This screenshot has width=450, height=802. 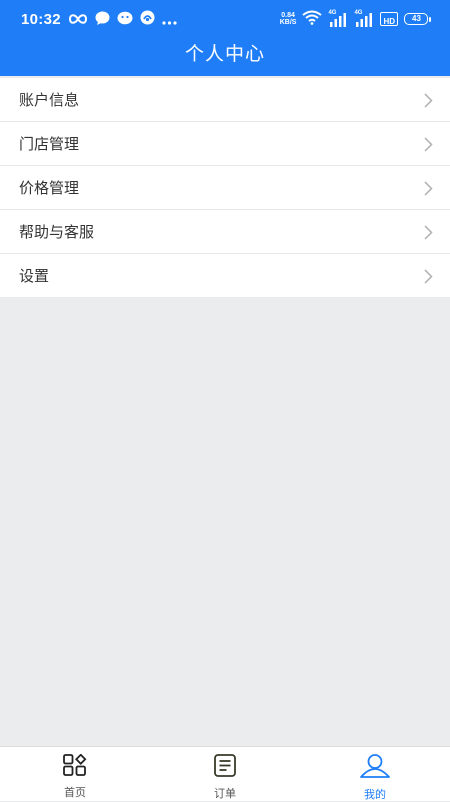 What do you see at coordinates (225, 232) in the screenshot?
I see `menu-item-help-support: 帮助与客服` at bounding box center [225, 232].